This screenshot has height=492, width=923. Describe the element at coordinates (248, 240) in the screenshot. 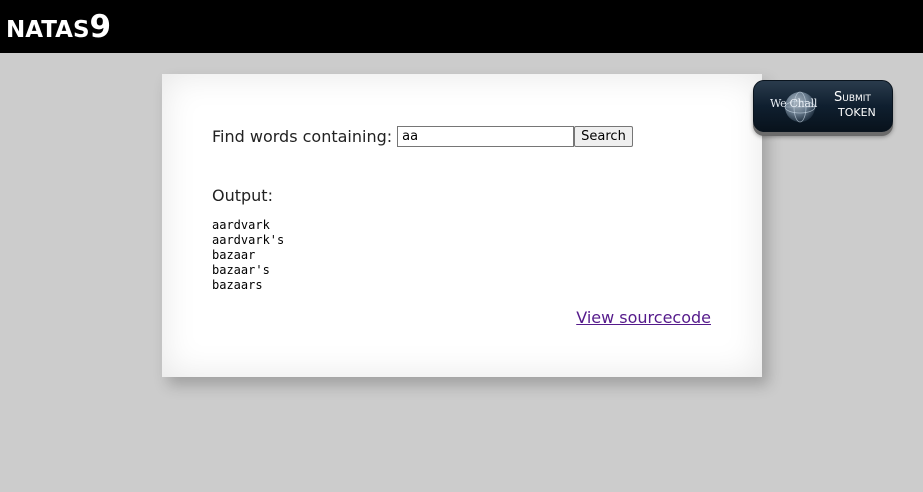

I see `output-line: aardvark's` at that location.